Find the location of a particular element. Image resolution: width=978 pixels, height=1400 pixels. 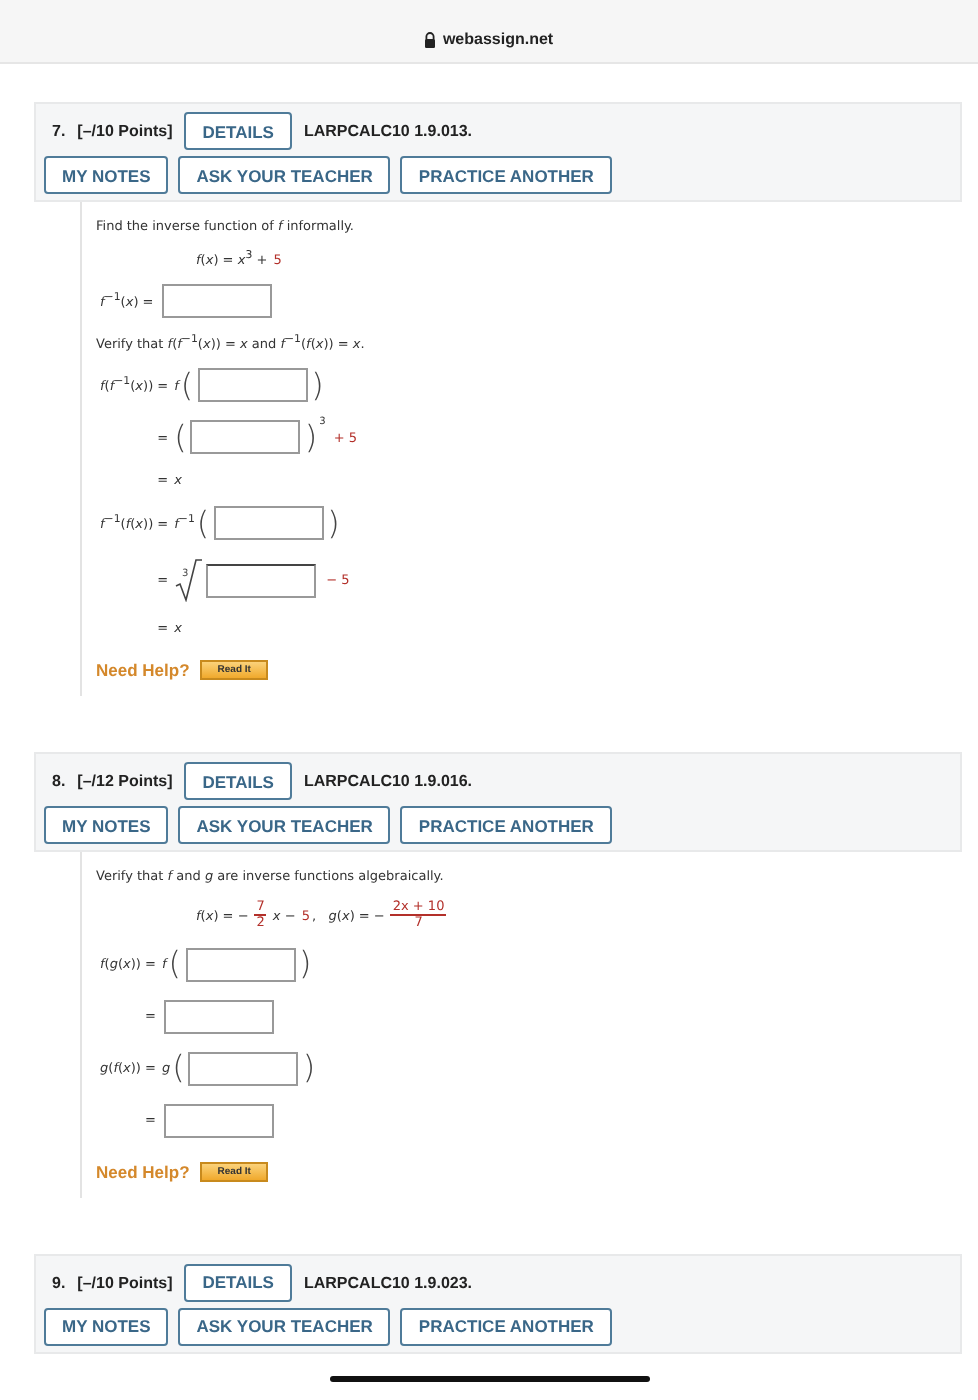

question-number: 9. is located at coordinates (59, 1282).